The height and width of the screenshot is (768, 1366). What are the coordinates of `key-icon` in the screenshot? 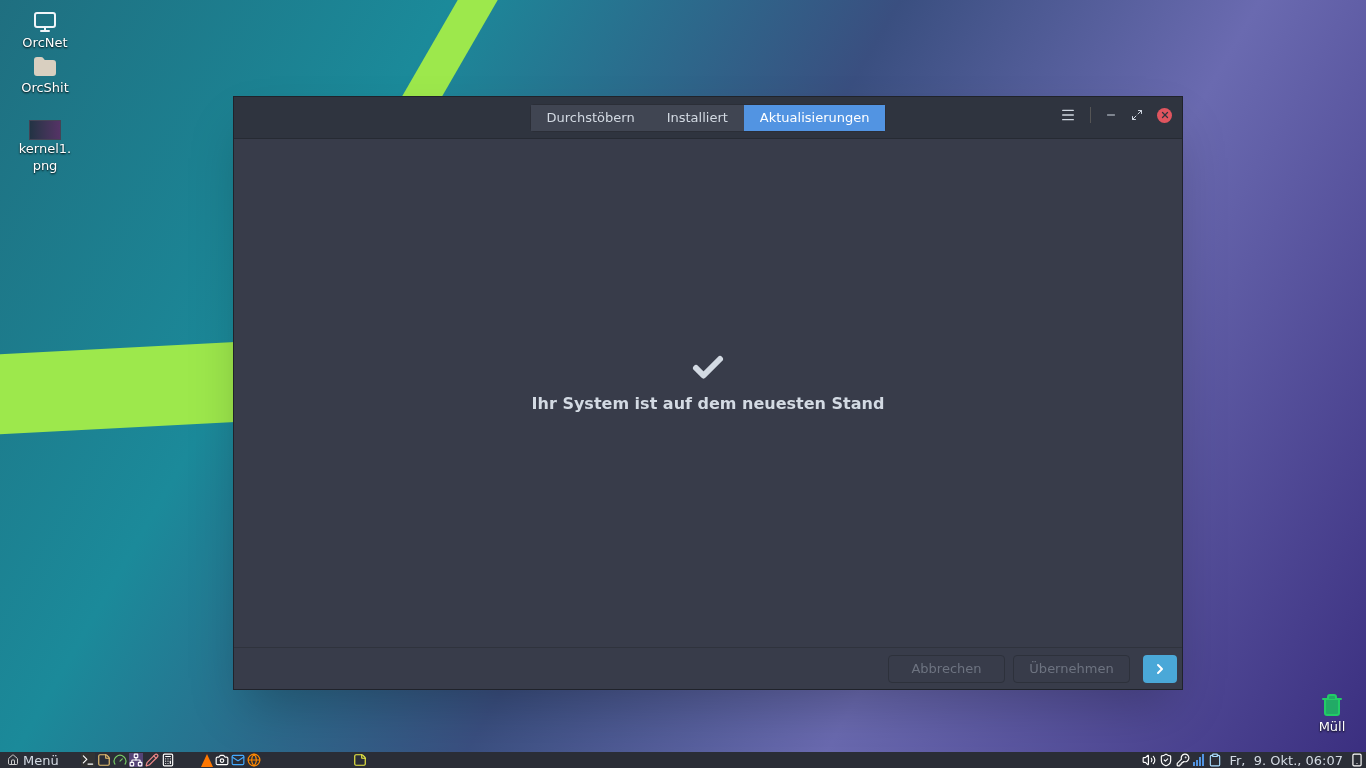 It's located at (1183, 760).